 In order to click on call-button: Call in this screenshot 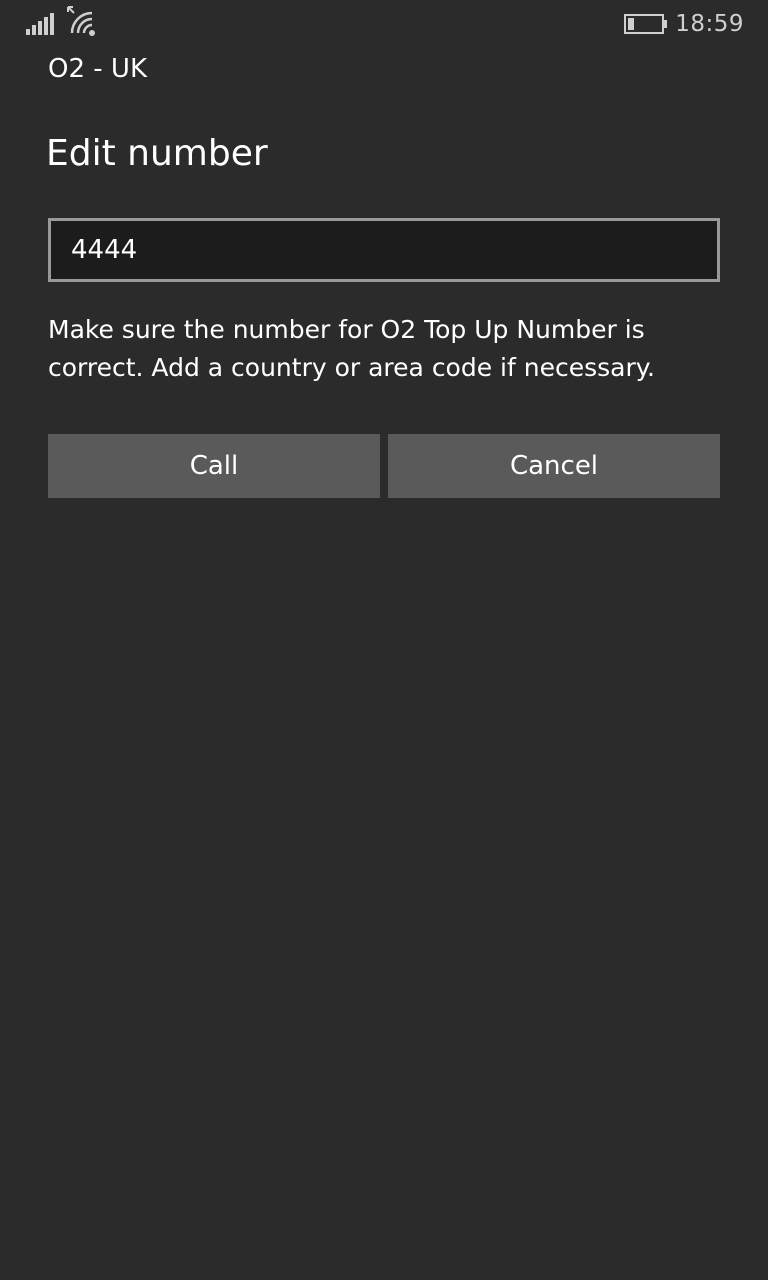, I will do `click(214, 466)`.